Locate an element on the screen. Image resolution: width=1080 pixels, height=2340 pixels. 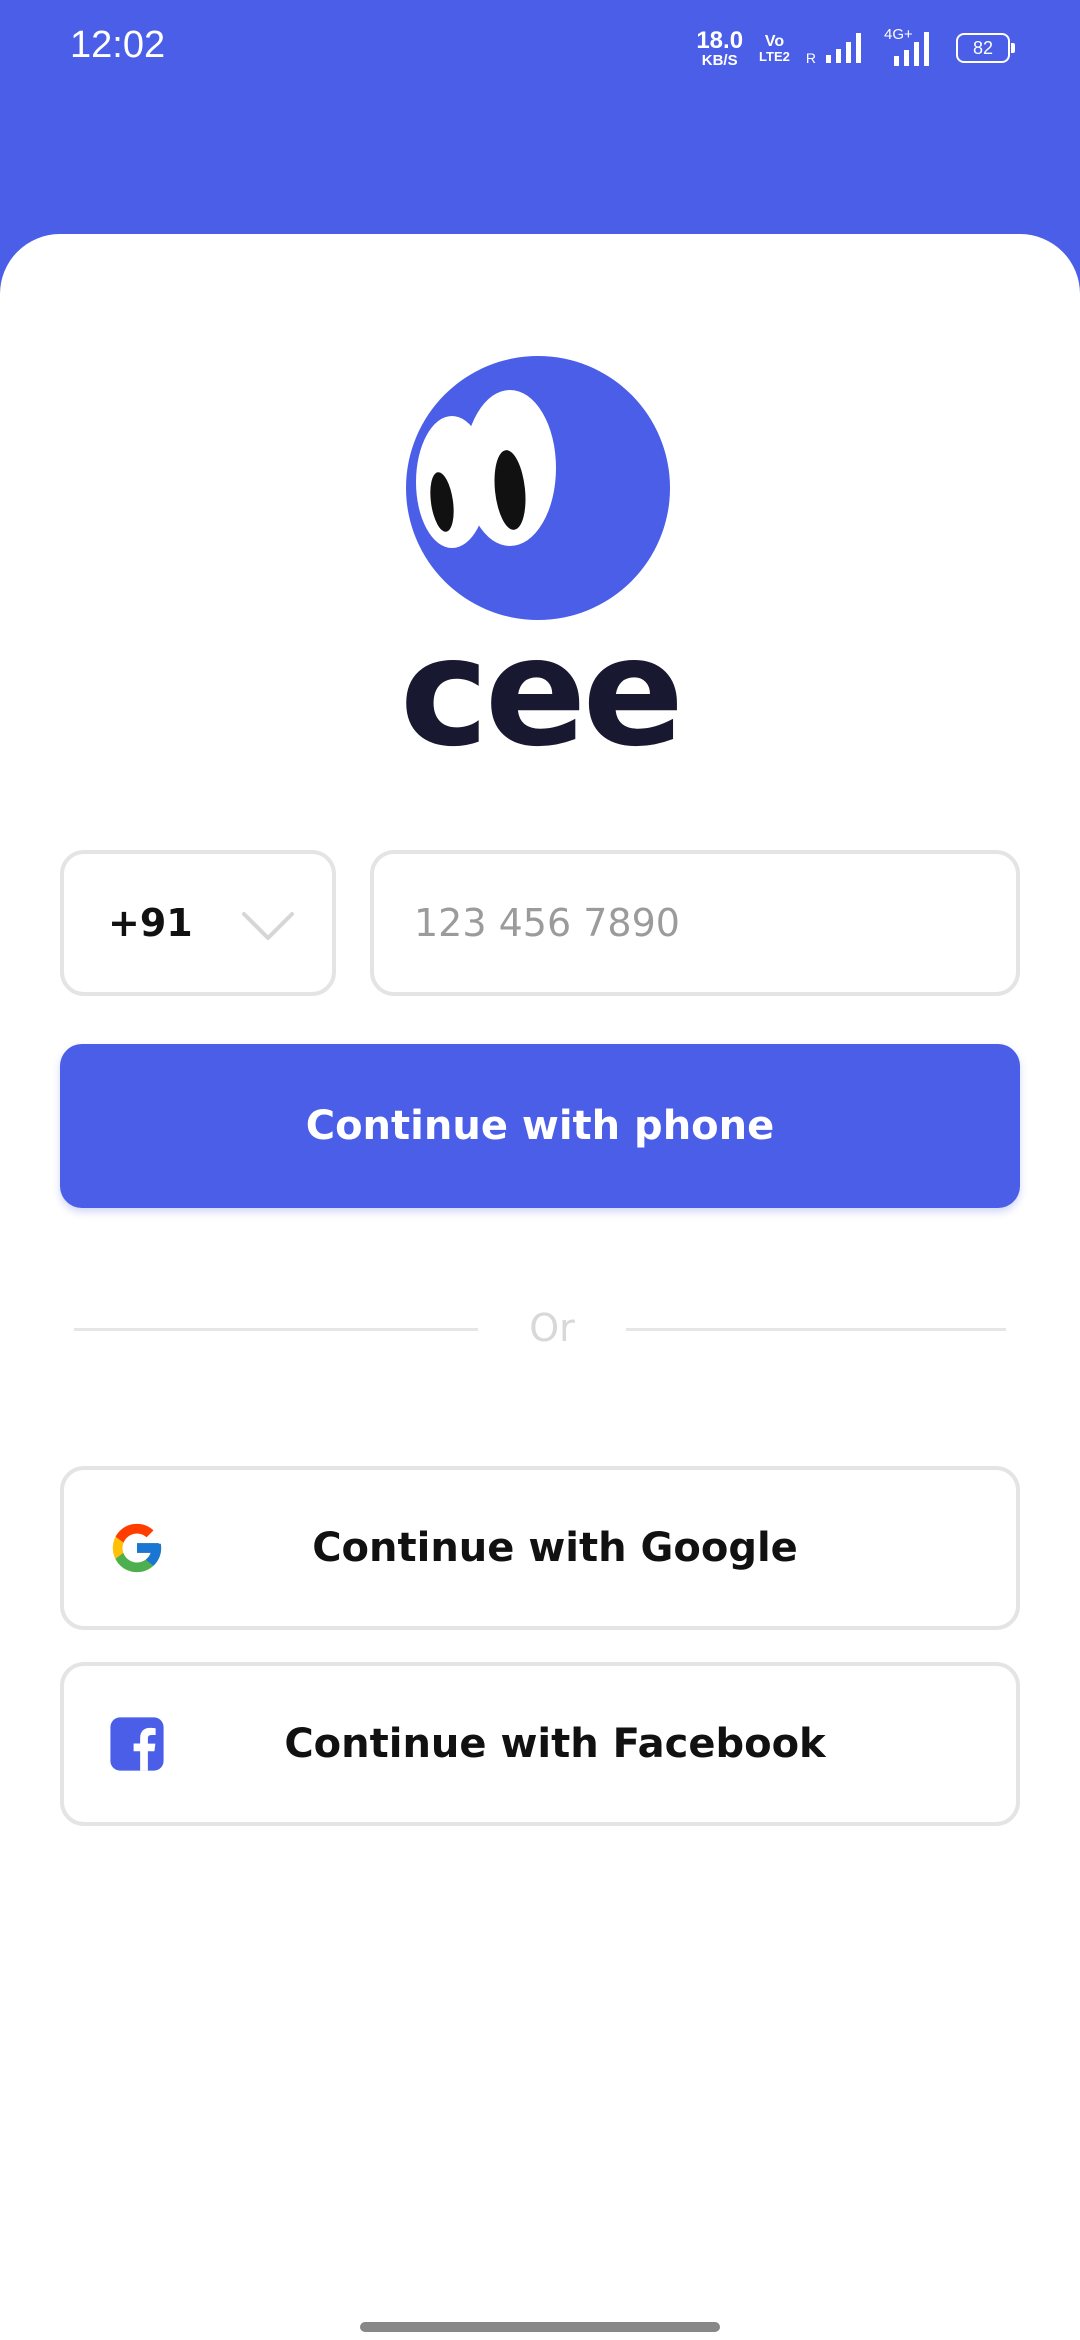
continue-with-phone-label: Continue with phone is located at coordinates (540, 1126).